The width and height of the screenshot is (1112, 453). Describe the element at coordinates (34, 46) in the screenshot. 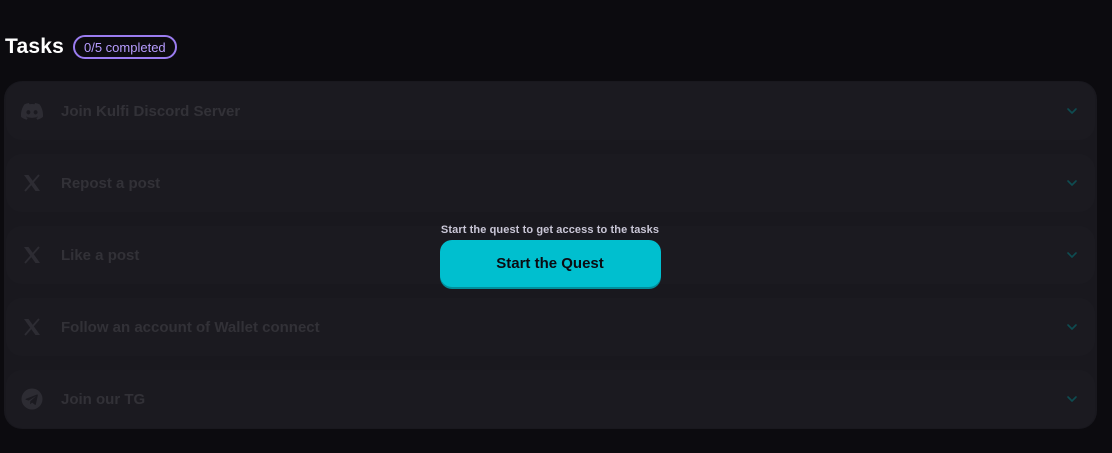

I see `page-title: Tasks` at that location.